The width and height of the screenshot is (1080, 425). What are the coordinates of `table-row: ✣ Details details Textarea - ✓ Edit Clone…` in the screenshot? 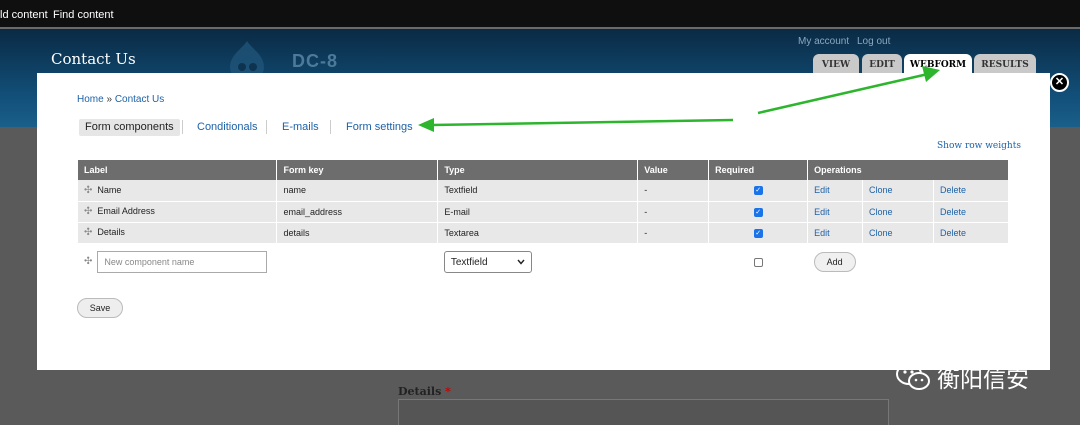 It's located at (543, 233).